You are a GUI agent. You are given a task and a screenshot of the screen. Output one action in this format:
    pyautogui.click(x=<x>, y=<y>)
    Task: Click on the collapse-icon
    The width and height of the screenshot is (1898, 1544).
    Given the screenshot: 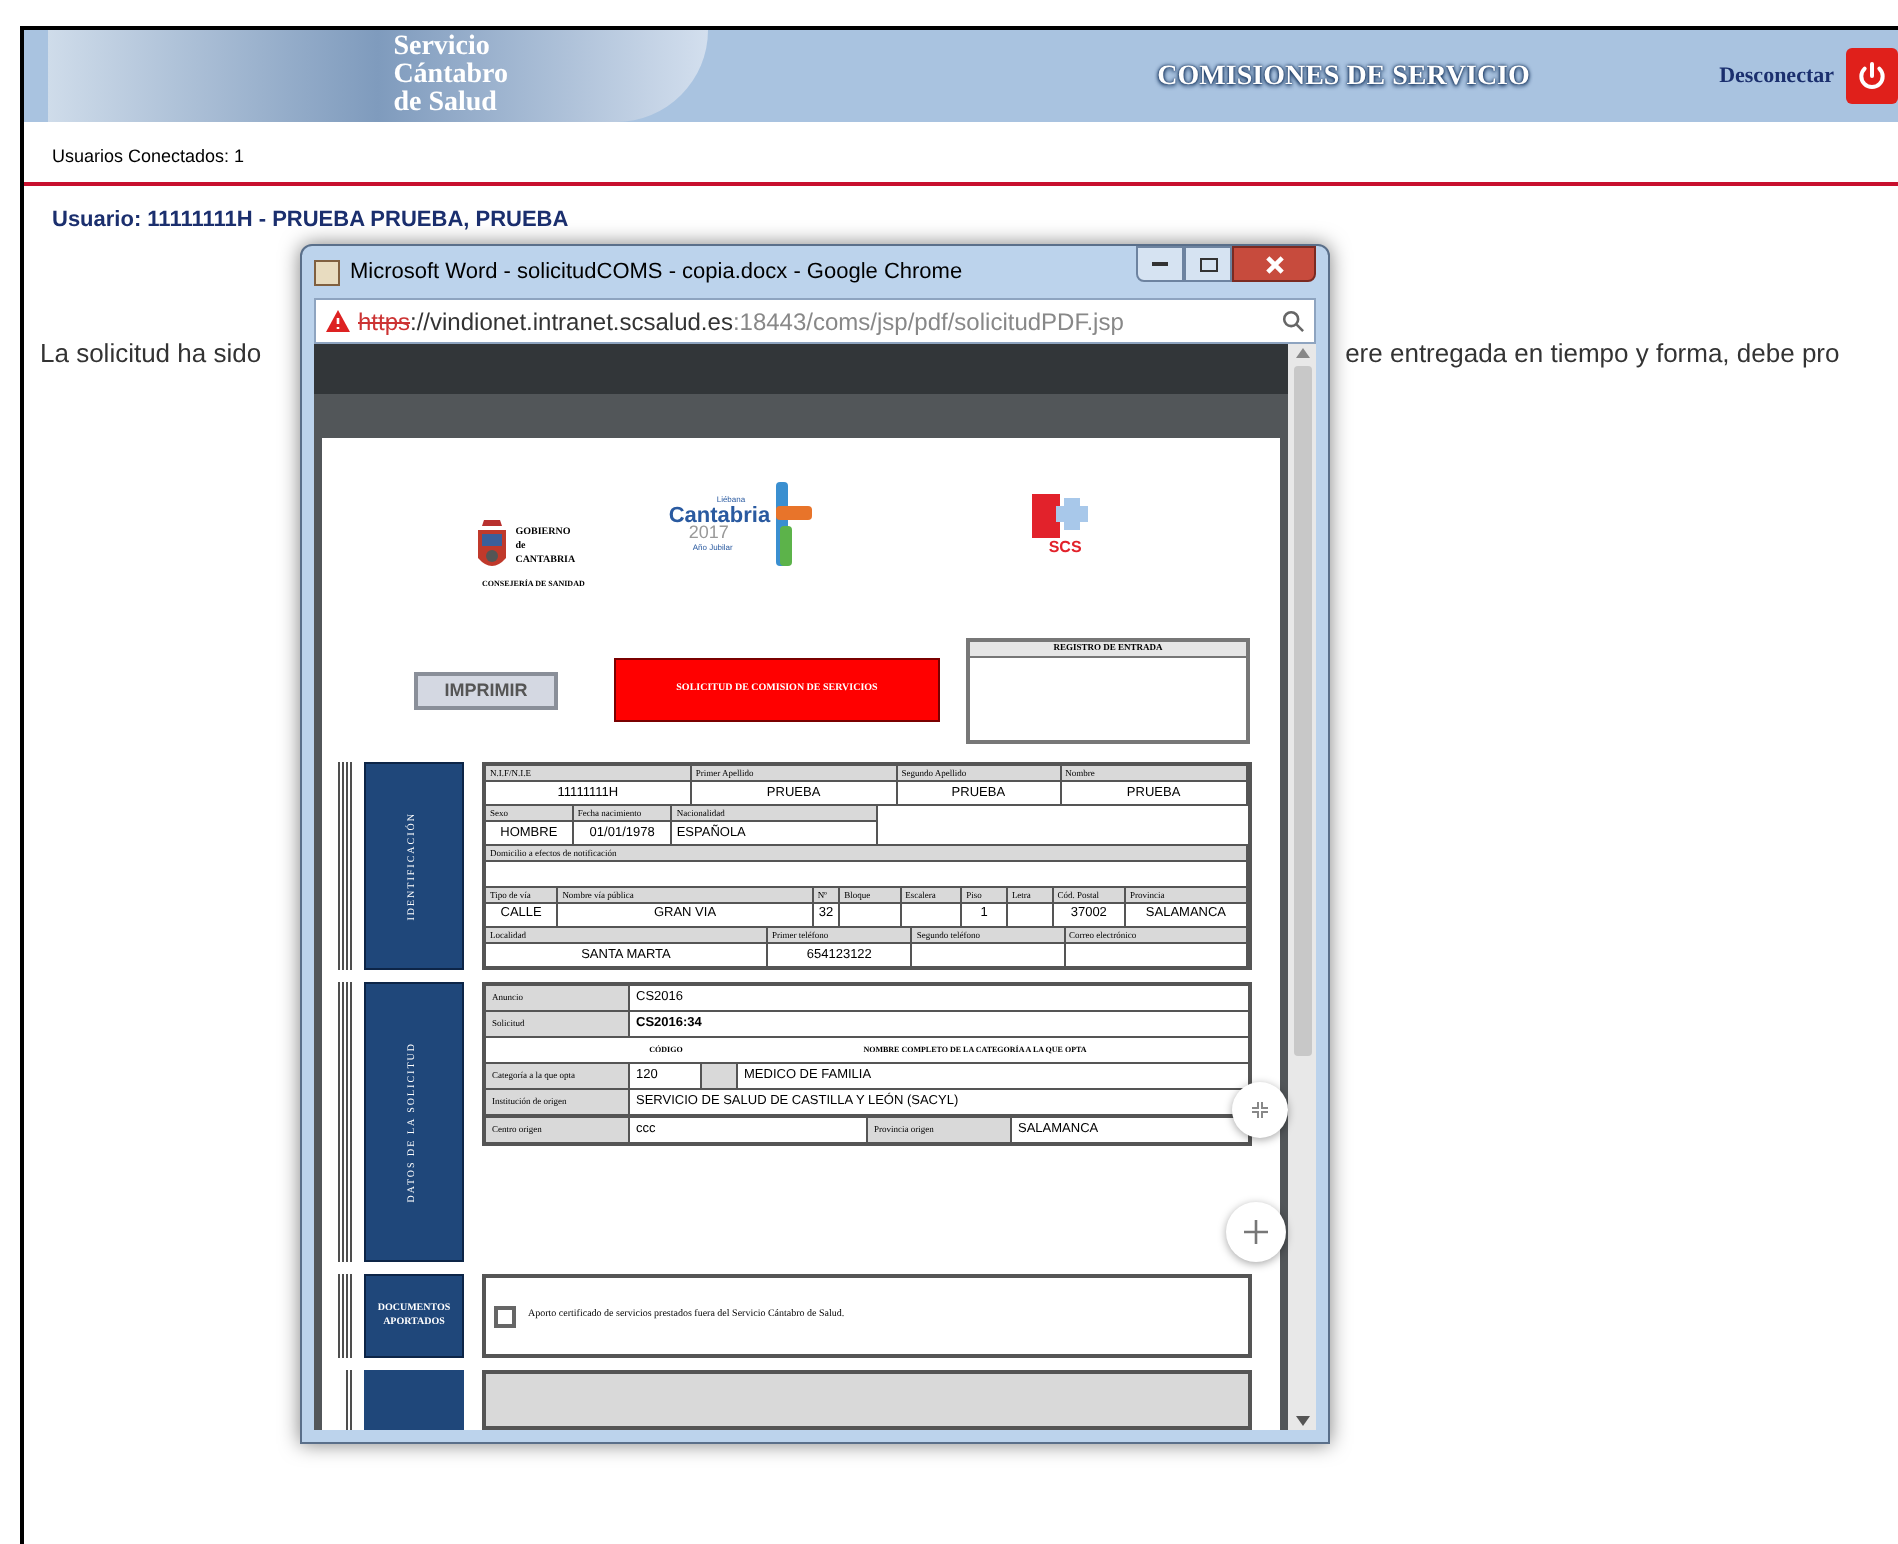 What is the action you would take?
    pyautogui.click(x=1260, y=1110)
    